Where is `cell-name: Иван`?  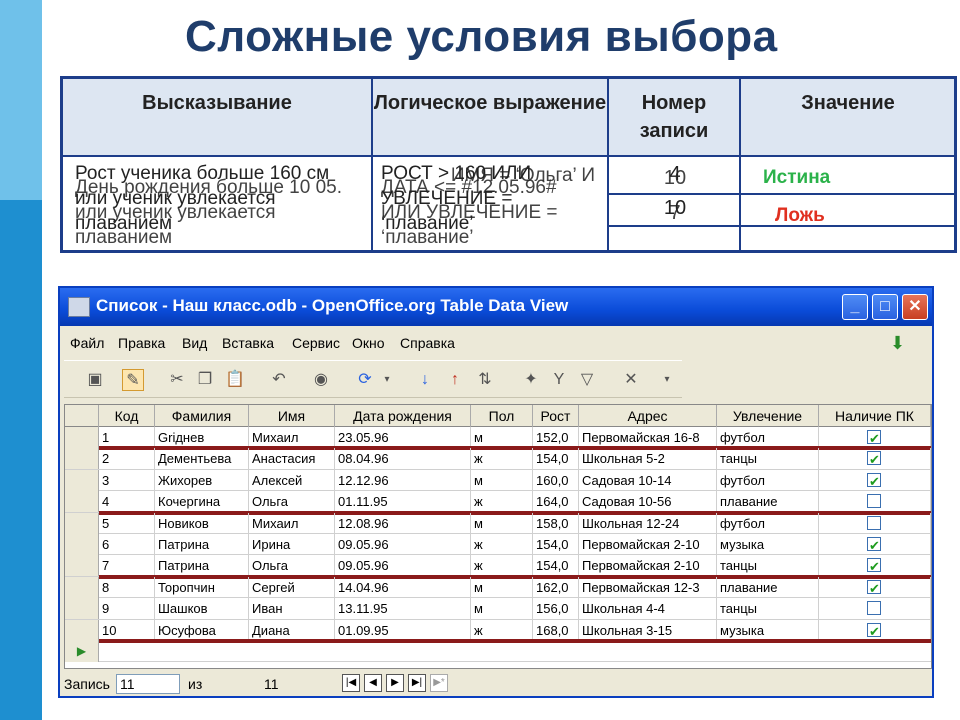
cell-name: Иван is located at coordinates (292, 609).